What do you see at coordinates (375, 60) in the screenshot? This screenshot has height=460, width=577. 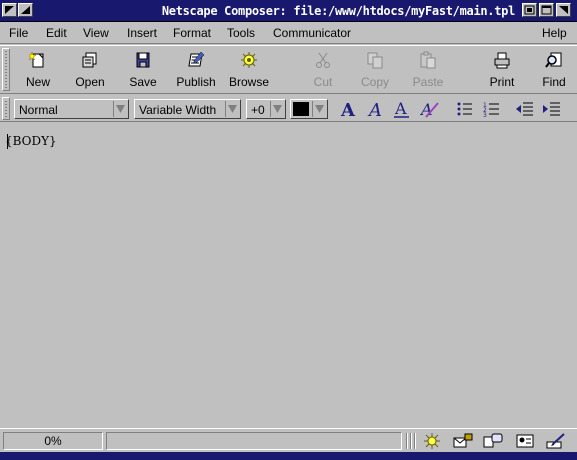 I see `copy-icon` at bounding box center [375, 60].